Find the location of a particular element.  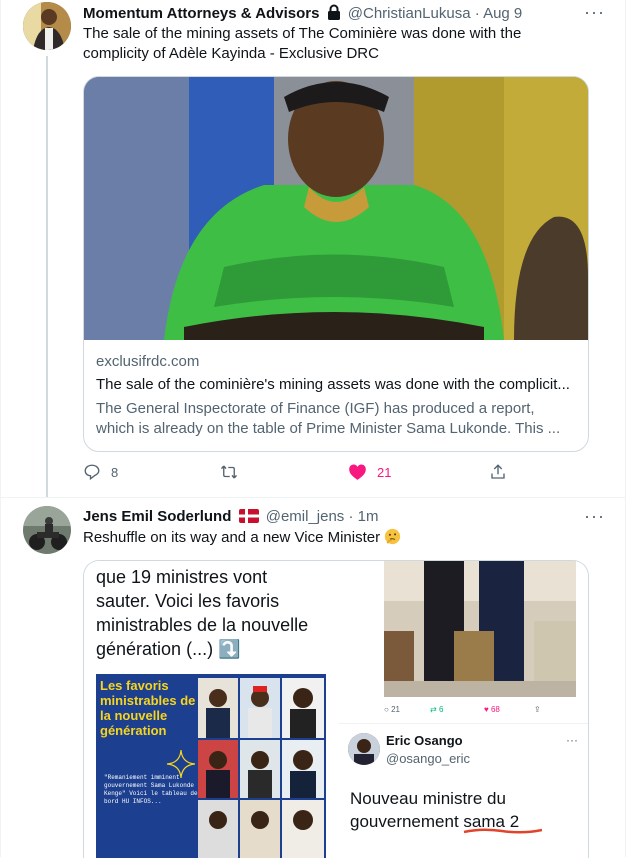

quoted-avatar is located at coordinates (364, 749).